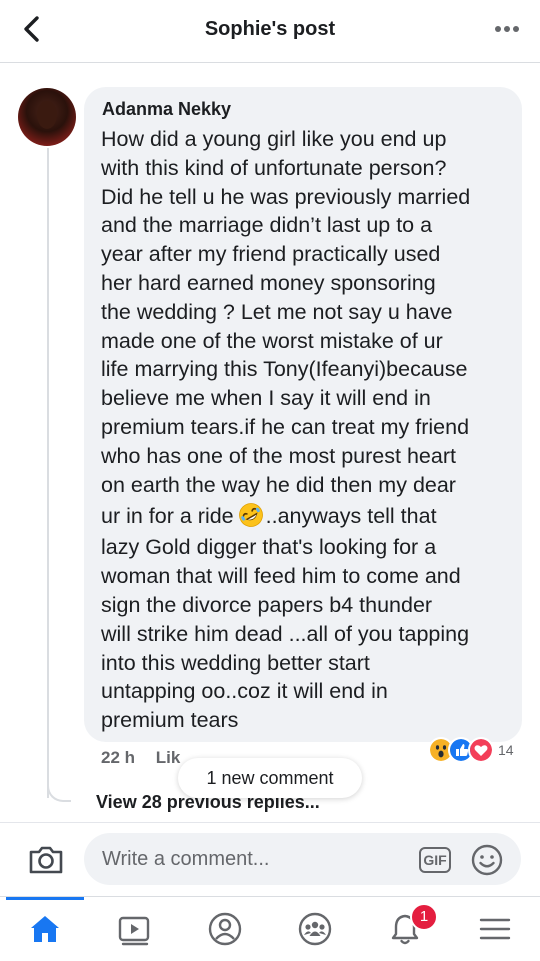 The image size is (540, 961). I want to click on comment-line: made one of the worst mistake of ur, so click(272, 340).